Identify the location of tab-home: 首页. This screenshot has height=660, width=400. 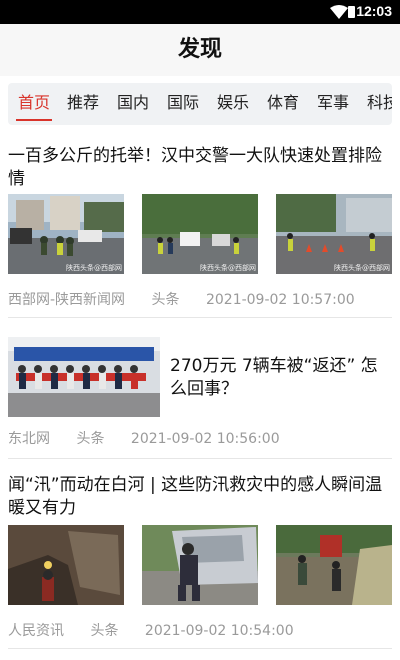
(34, 104).